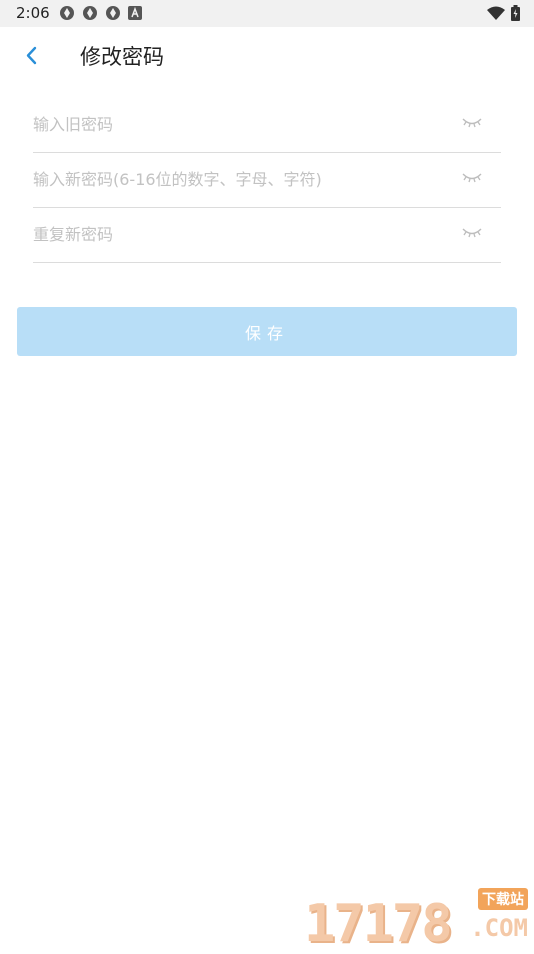  What do you see at coordinates (267, 13) in the screenshot?
I see `status-bar: 2:06` at bounding box center [267, 13].